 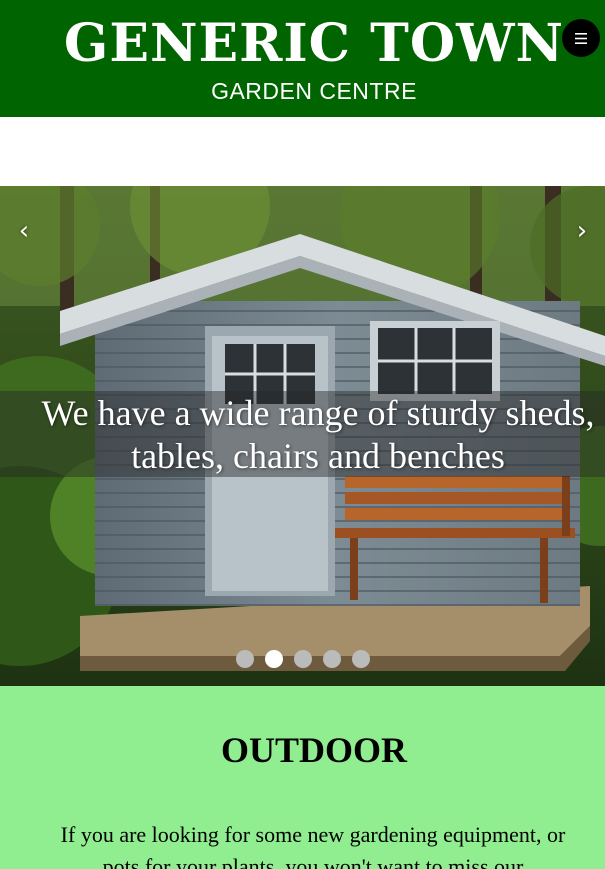 I want to click on hamburger-icon, so click(x=581, y=38).